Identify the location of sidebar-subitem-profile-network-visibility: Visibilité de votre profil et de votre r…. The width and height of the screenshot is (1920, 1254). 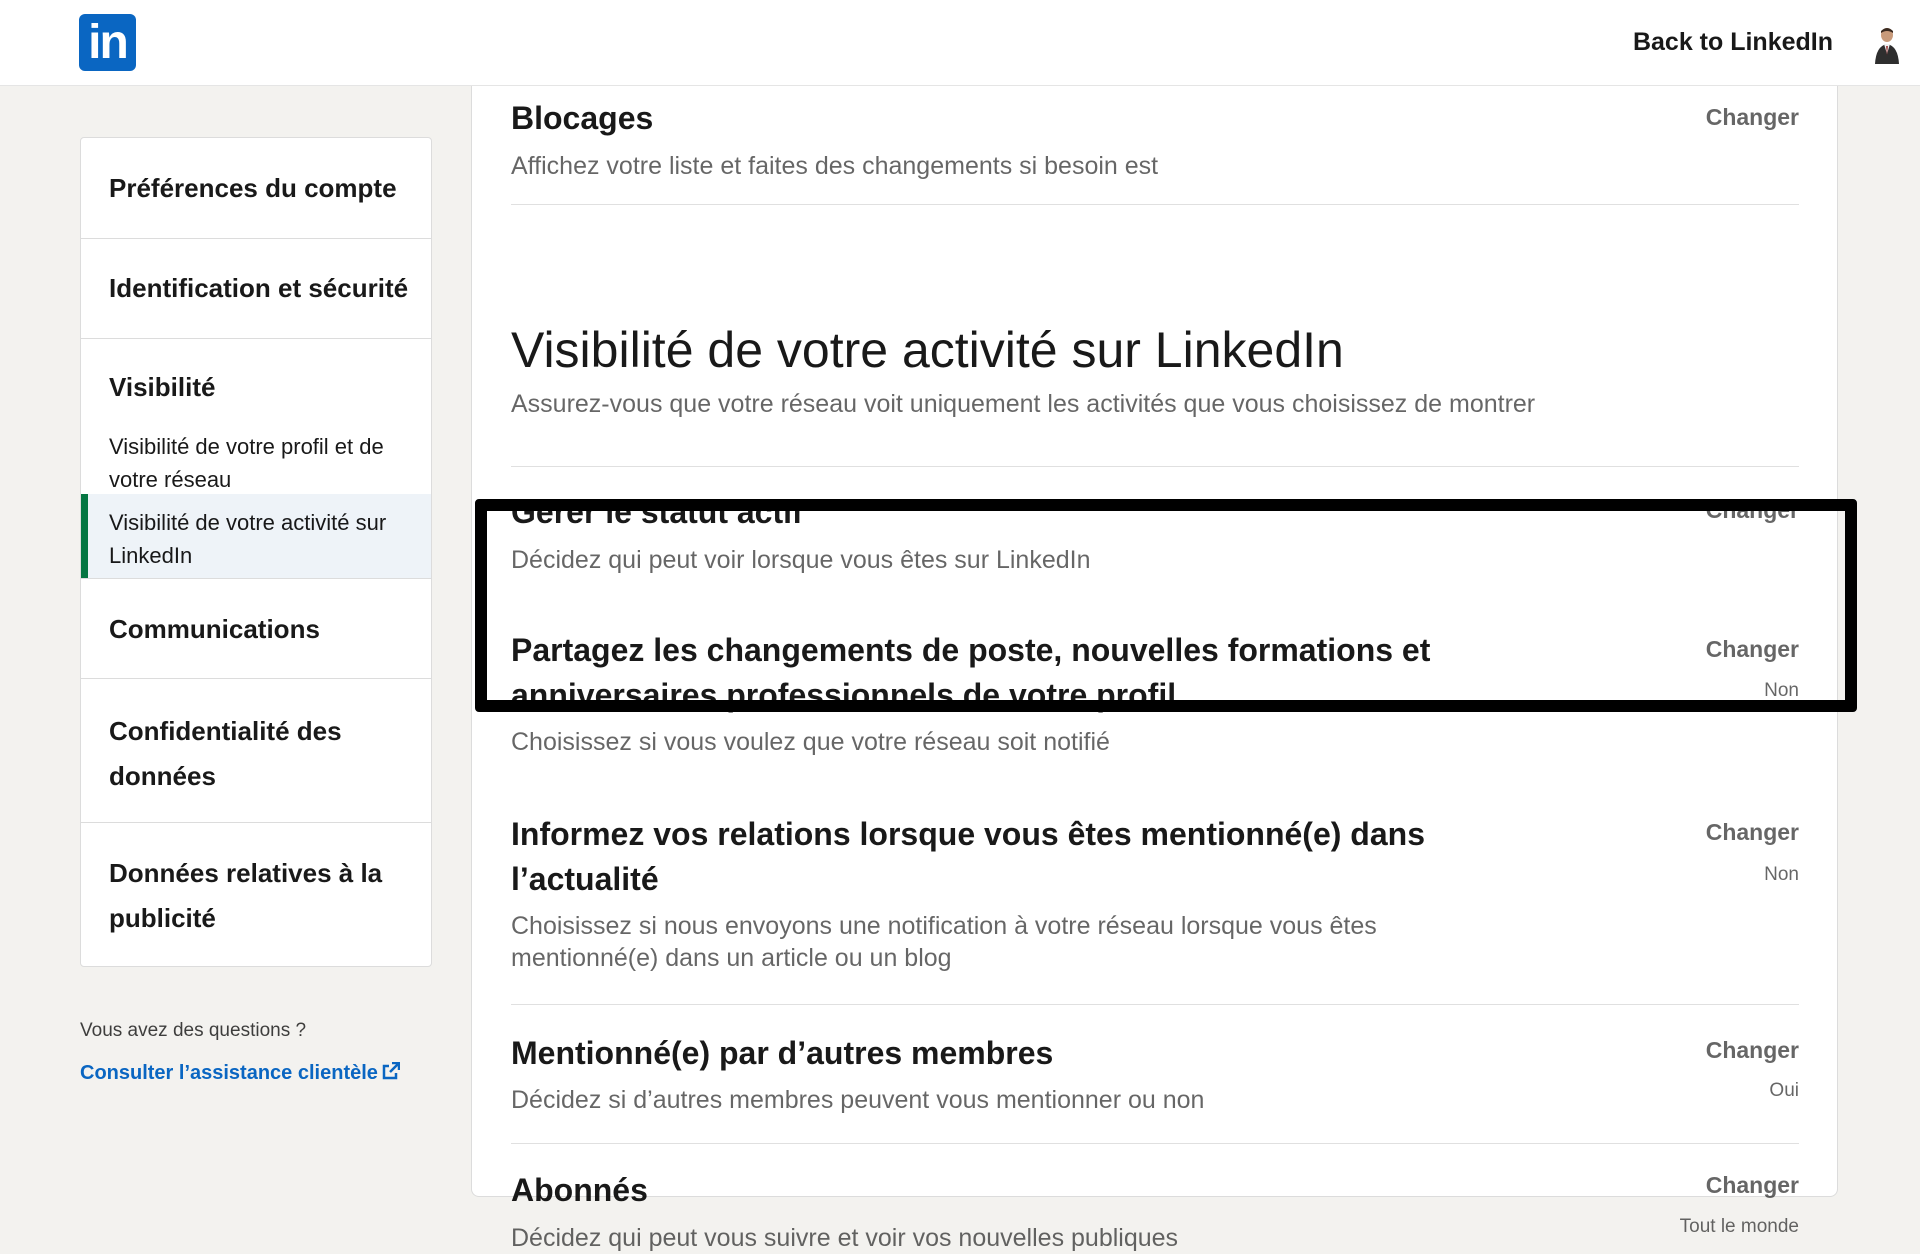
(256, 452).